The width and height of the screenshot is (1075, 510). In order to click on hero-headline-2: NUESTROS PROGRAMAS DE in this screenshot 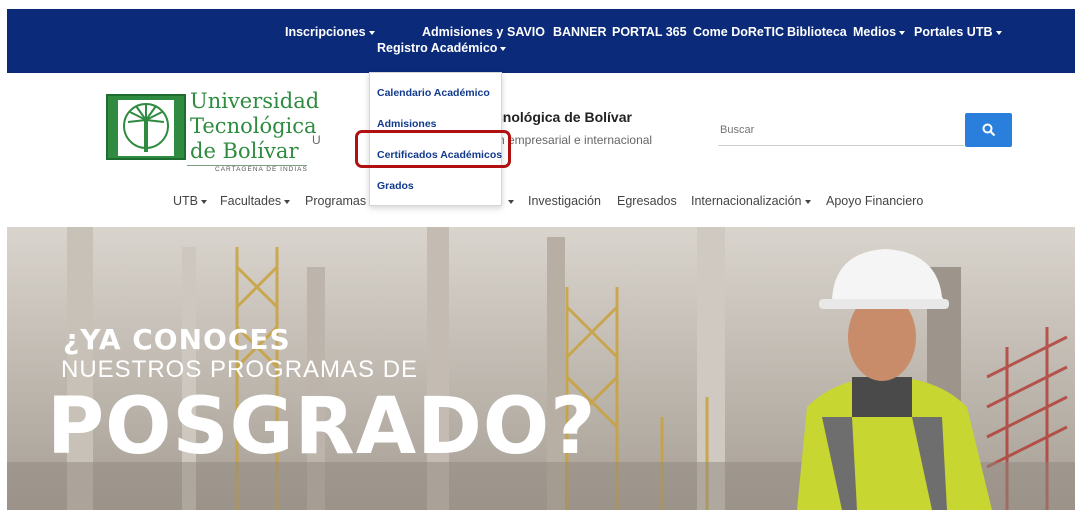, I will do `click(240, 369)`.